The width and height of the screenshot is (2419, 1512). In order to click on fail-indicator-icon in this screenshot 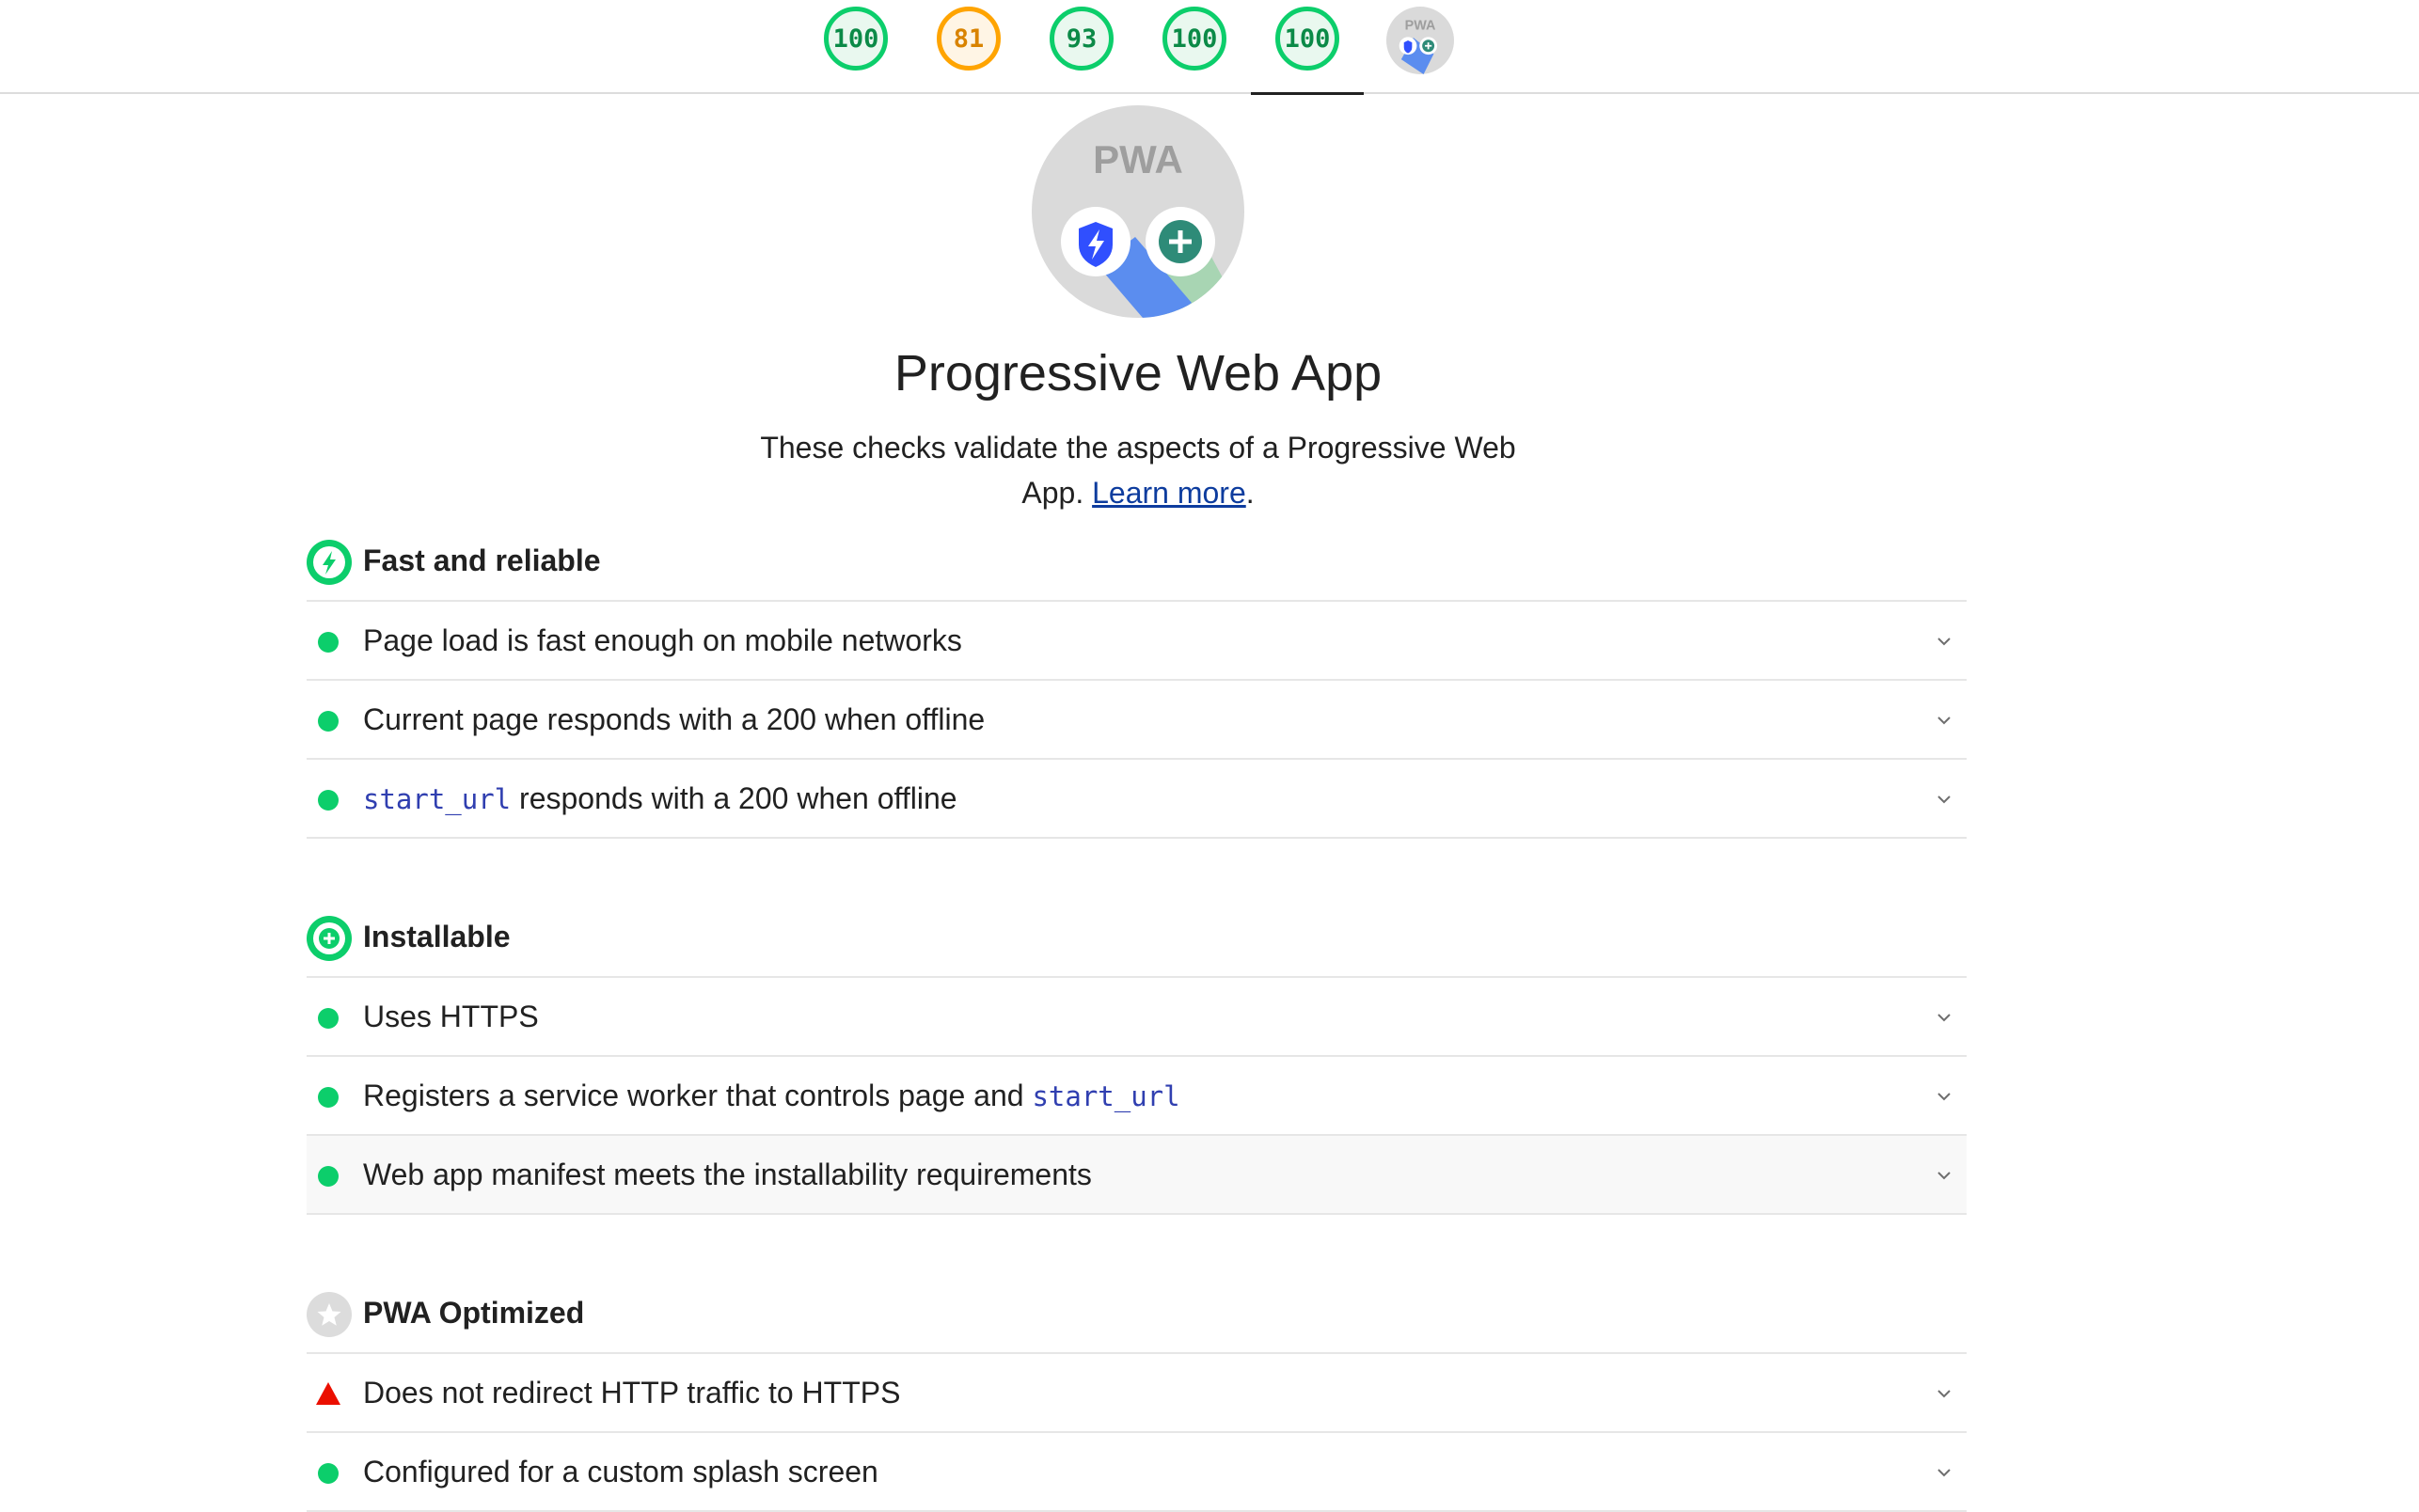, I will do `click(328, 1393)`.